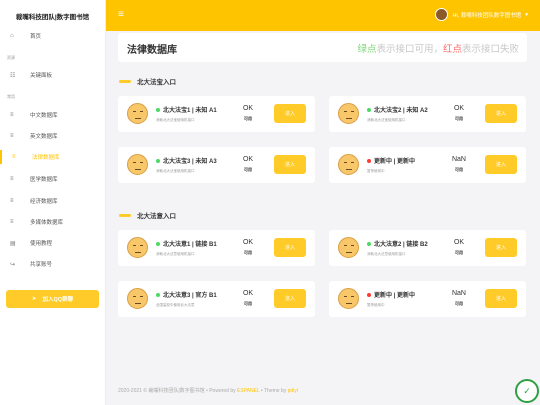 This screenshot has height=405, width=540. I want to click on db-entry-card: 北大法宝2 | 未知 A2 消耗北大法宝使用机接口 OK 可用 进入, so click(427, 114).